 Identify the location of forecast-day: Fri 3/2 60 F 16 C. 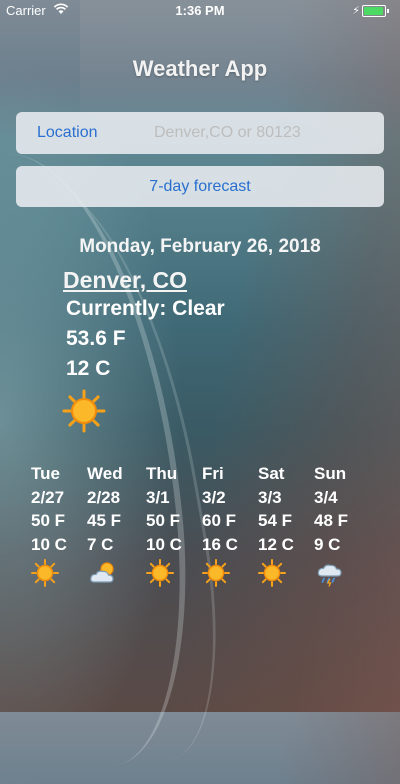
(232, 528).